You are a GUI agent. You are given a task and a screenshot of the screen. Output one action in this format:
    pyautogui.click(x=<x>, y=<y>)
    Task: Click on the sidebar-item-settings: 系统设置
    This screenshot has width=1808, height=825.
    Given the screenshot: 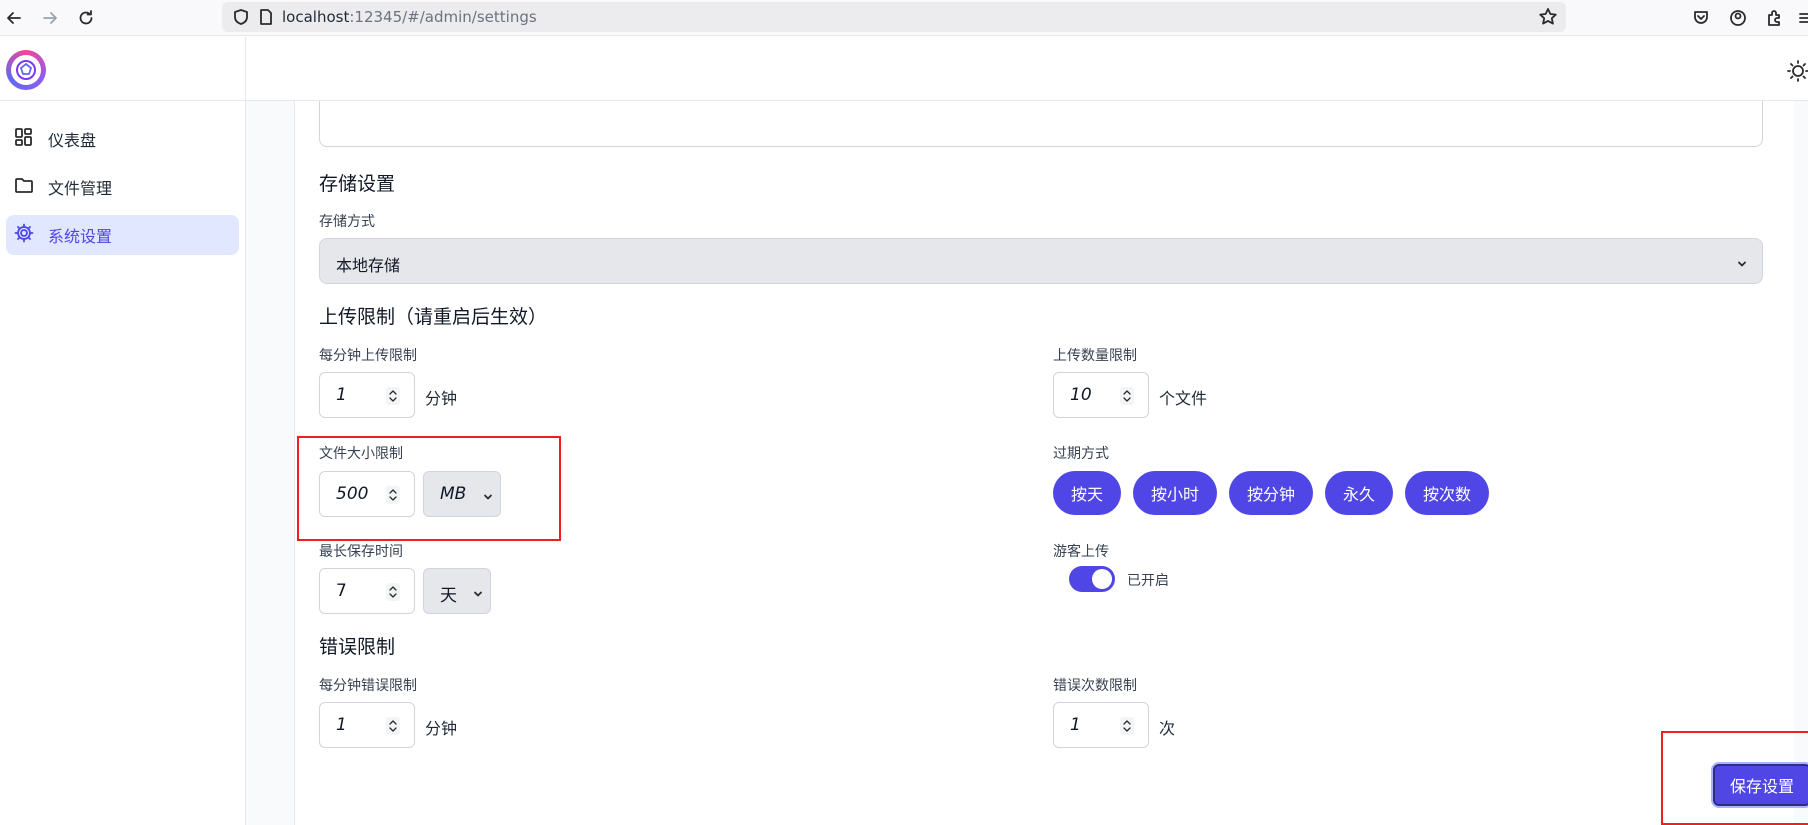 What is the action you would take?
    pyautogui.click(x=122, y=235)
    